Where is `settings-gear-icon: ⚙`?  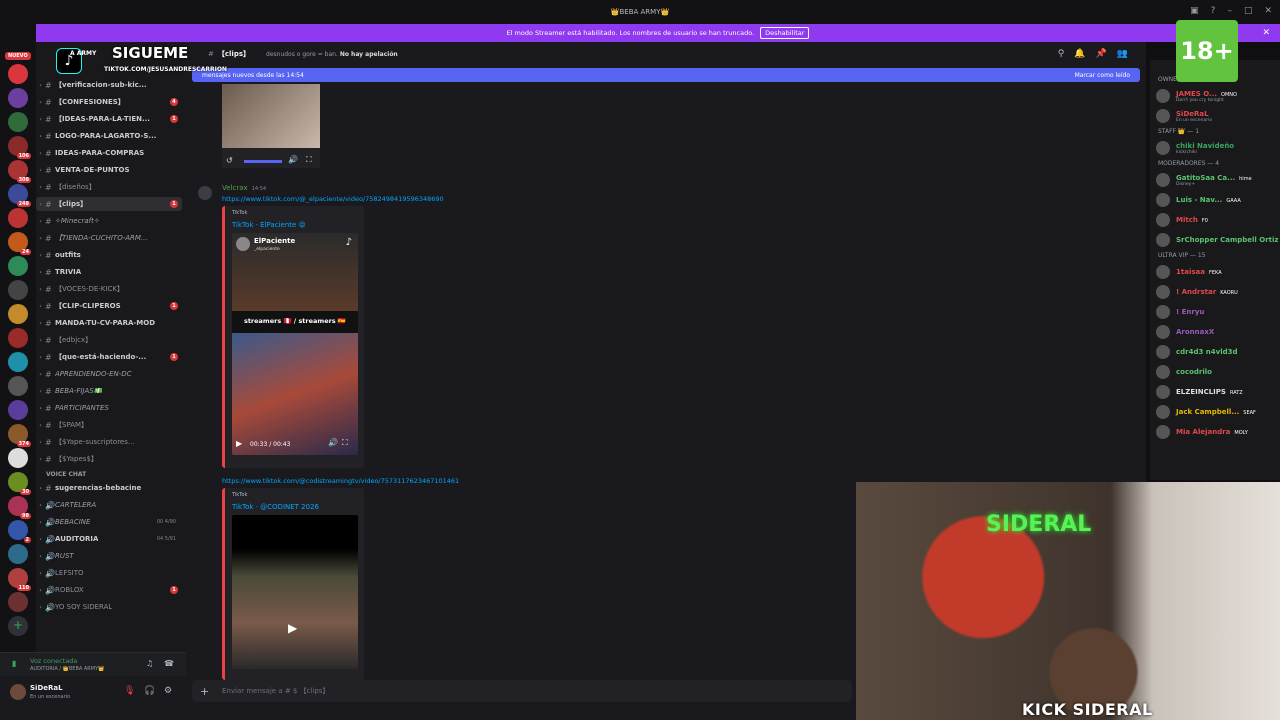 settings-gear-icon: ⚙ is located at coordinates (168, 691).